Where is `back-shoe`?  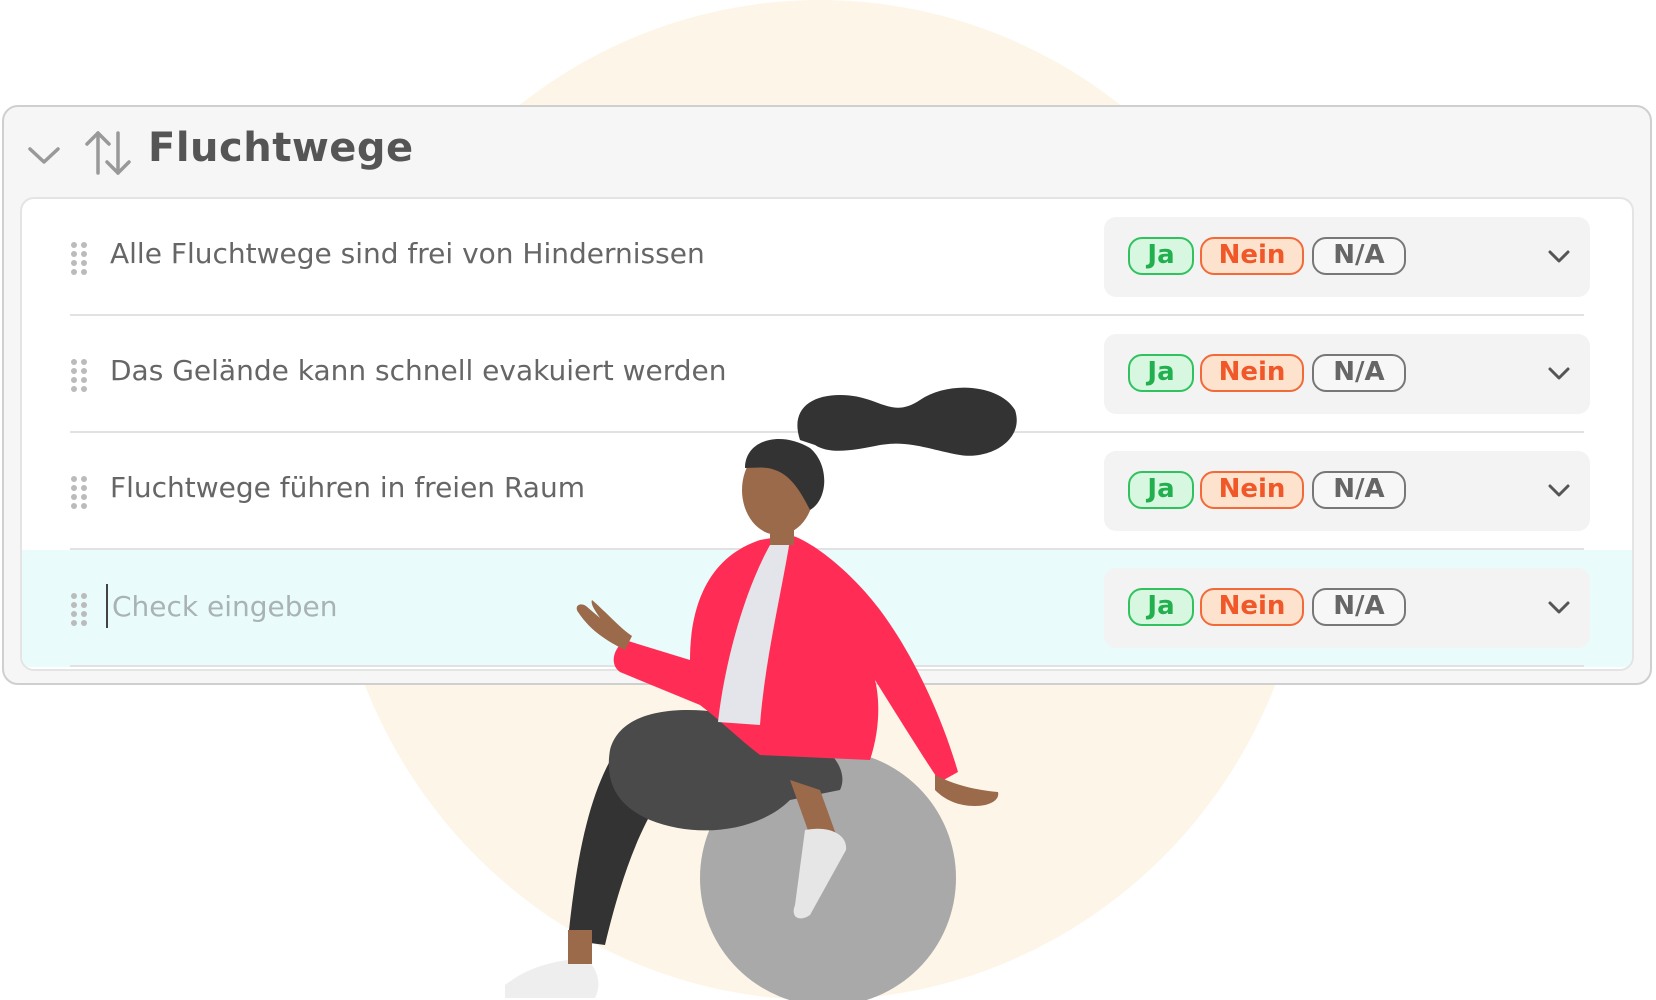
back-shoe is located at coordinates (552, 978).